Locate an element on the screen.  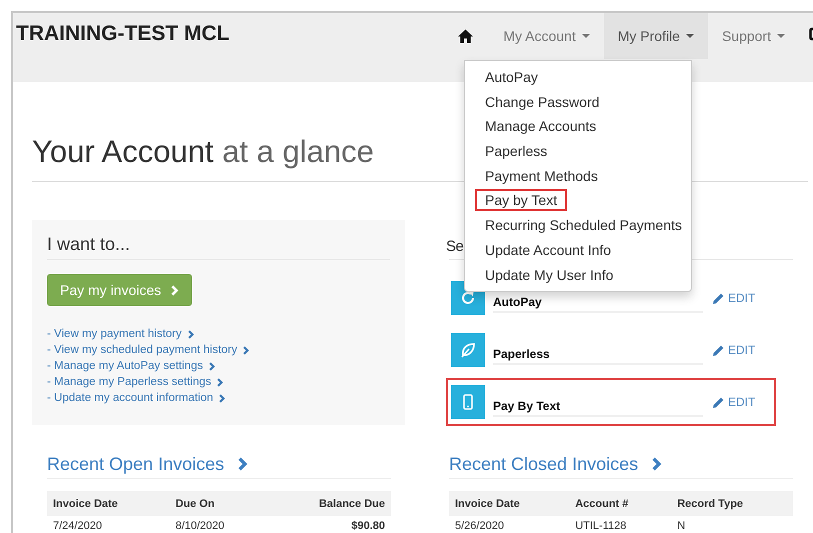
table-cell: UTIL-1128 is located at coordinates (620, 524).